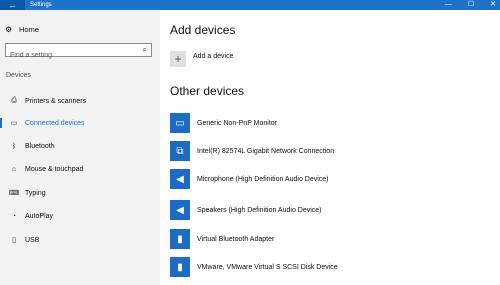  I want to click on sidebar-item-usb: ▯ USB, so click(80, 240).